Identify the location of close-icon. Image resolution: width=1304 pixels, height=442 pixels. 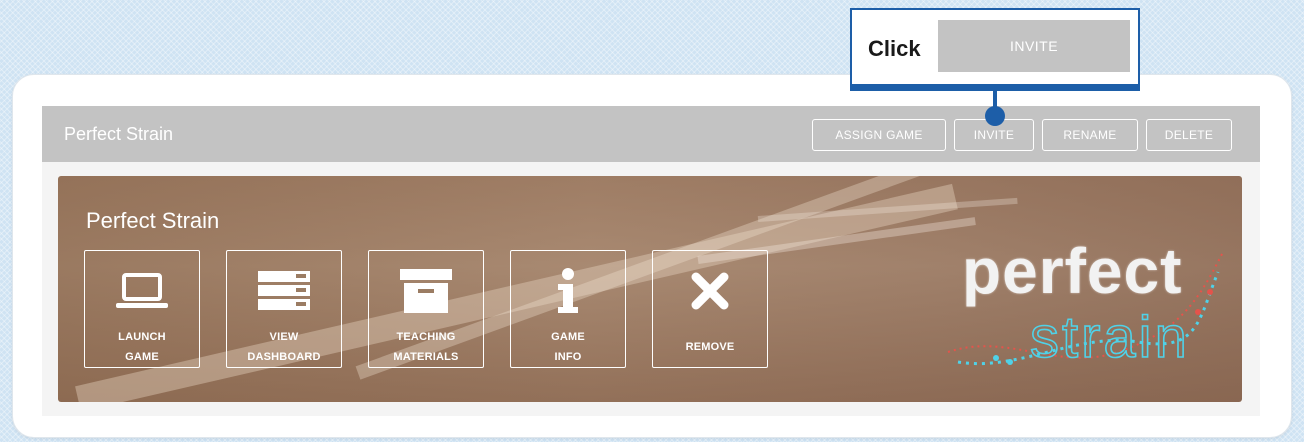
(710, 291).